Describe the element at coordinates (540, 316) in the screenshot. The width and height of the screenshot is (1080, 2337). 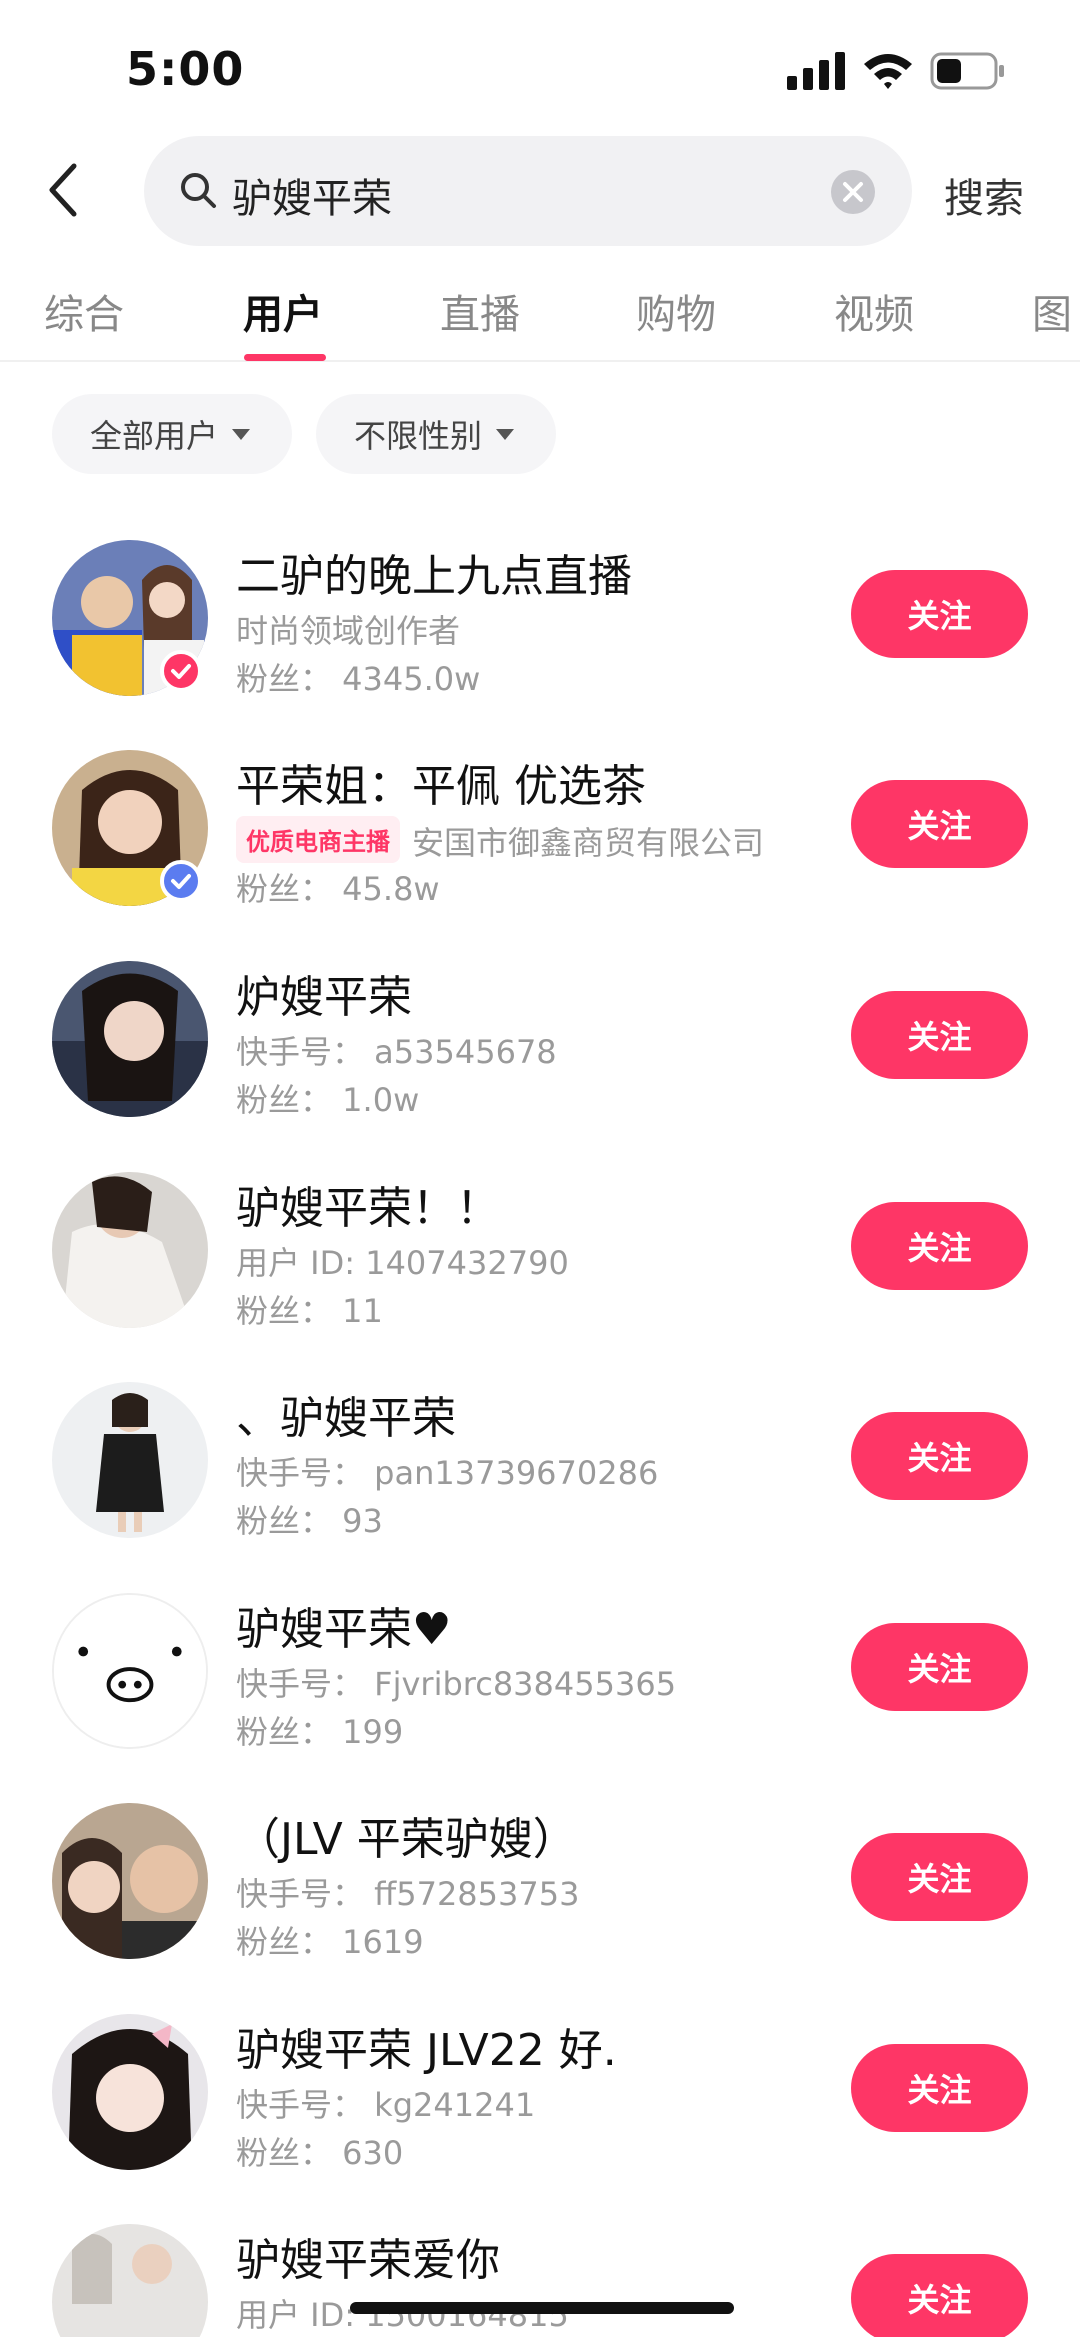
I see `result-tabs: 综合 用户 直播 购物 视频 图` at that location.